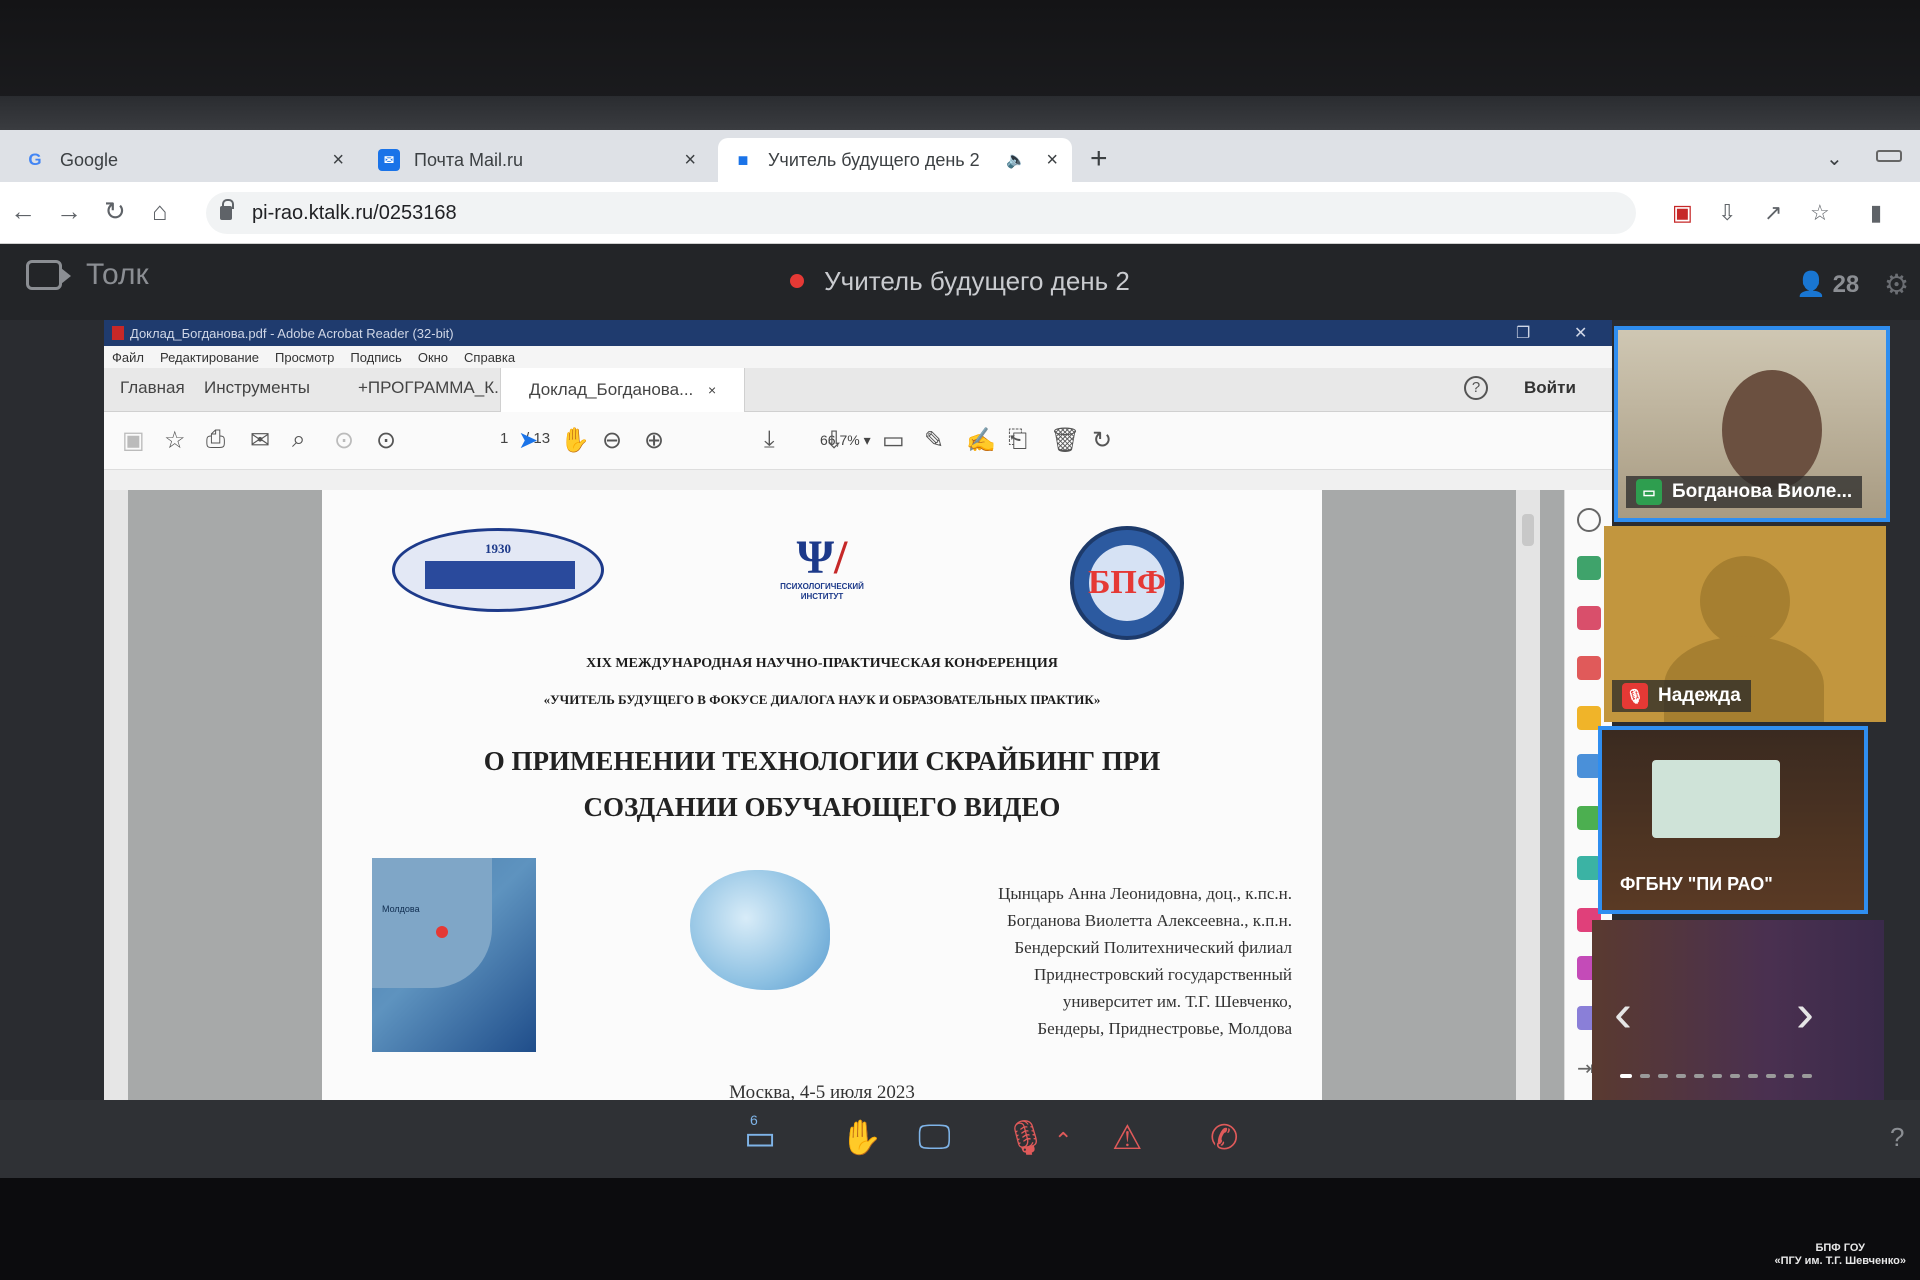 The height and width of the screenshot is (1280, 1920). I want to click on chevron-left-icon: ‹, so click(1623, 1013).